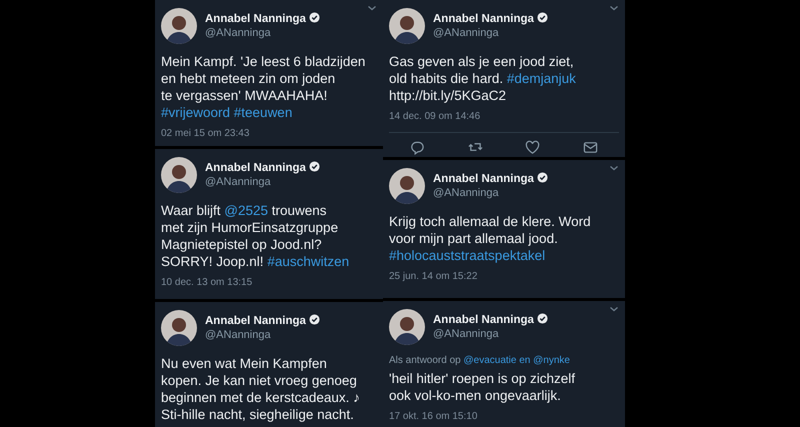  I want to click on hashtag-link: #demjanjuk, so click(541, 78).